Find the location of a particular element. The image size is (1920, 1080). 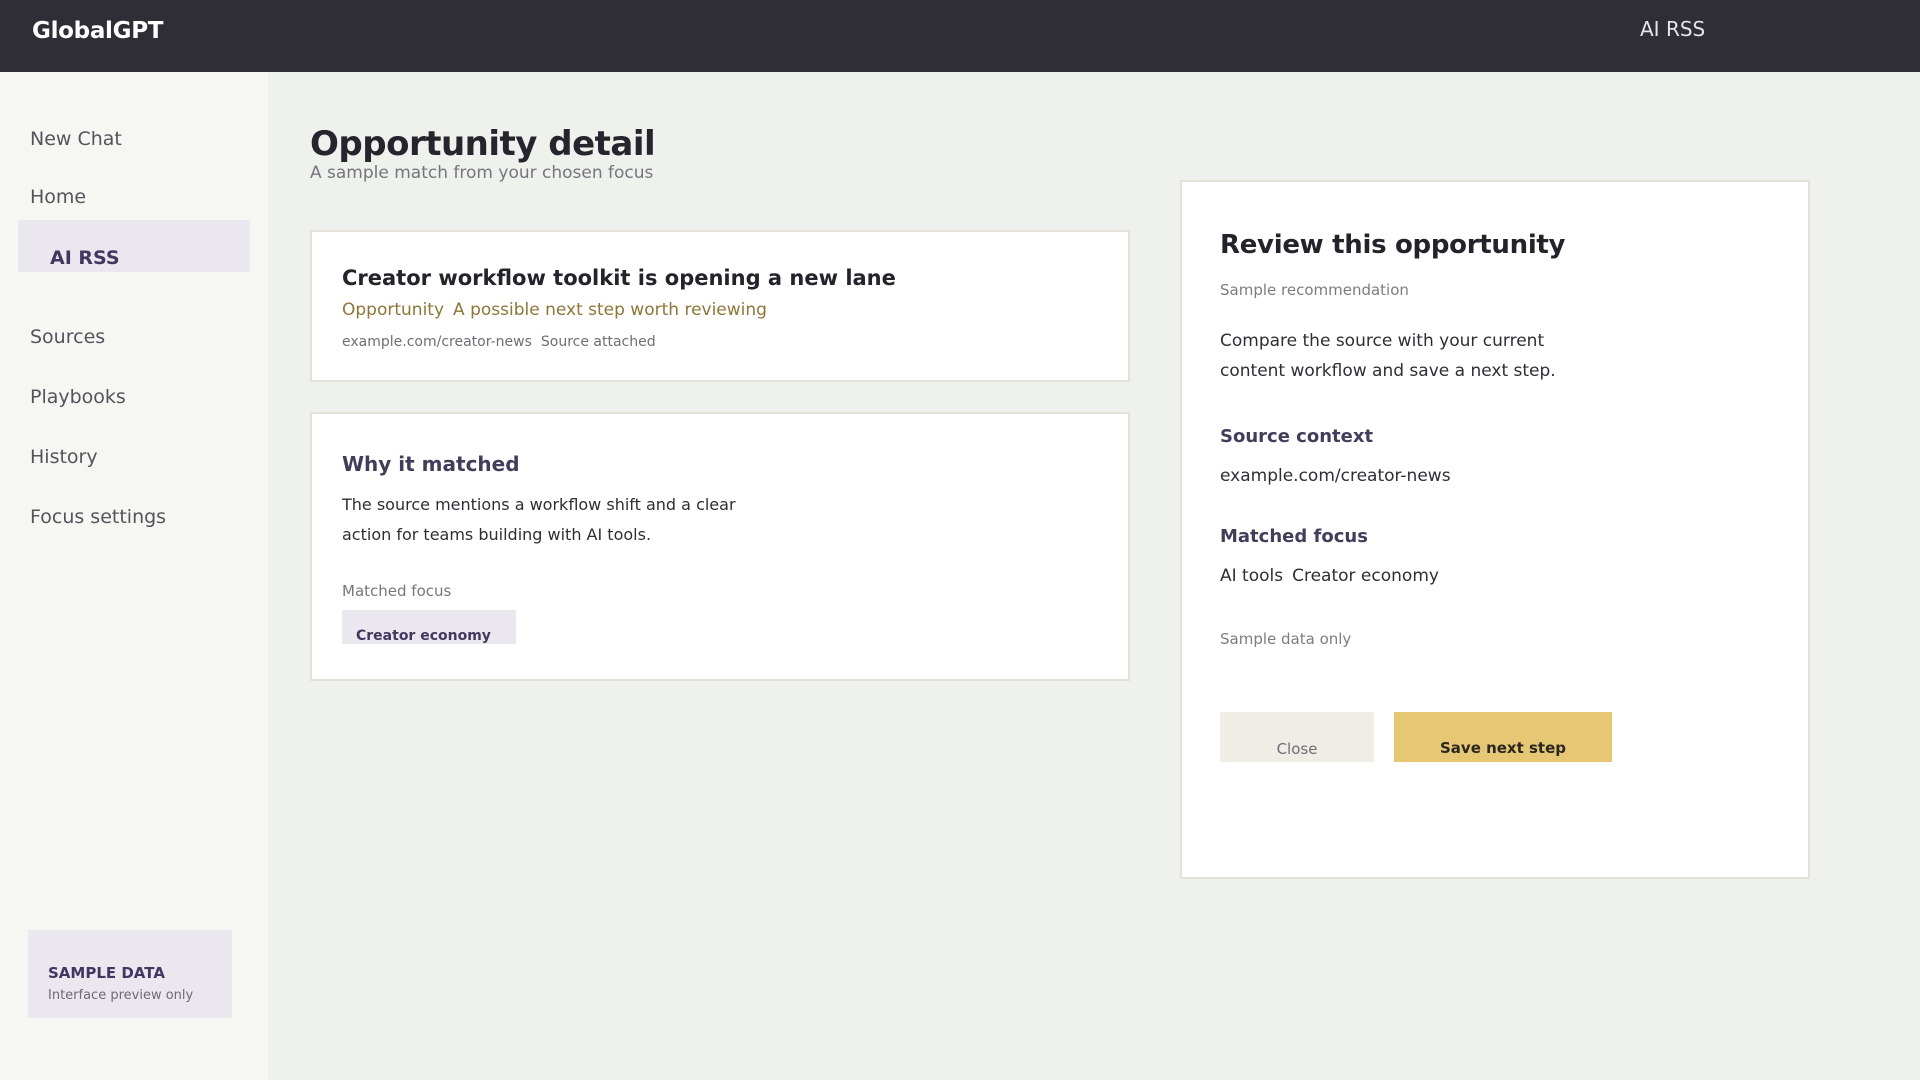

brand-logo: GlobalGPT is located at coordinates (97, 31).